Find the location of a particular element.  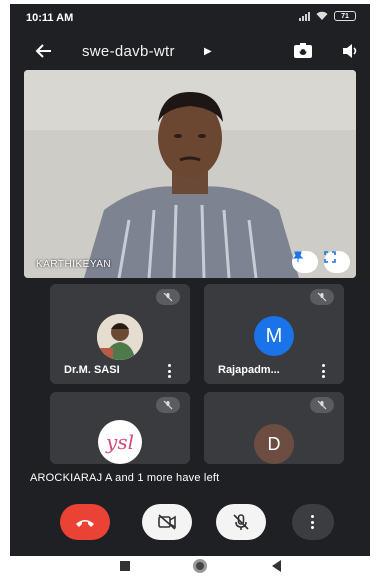

recents-button is located at coordinates (125, 566).